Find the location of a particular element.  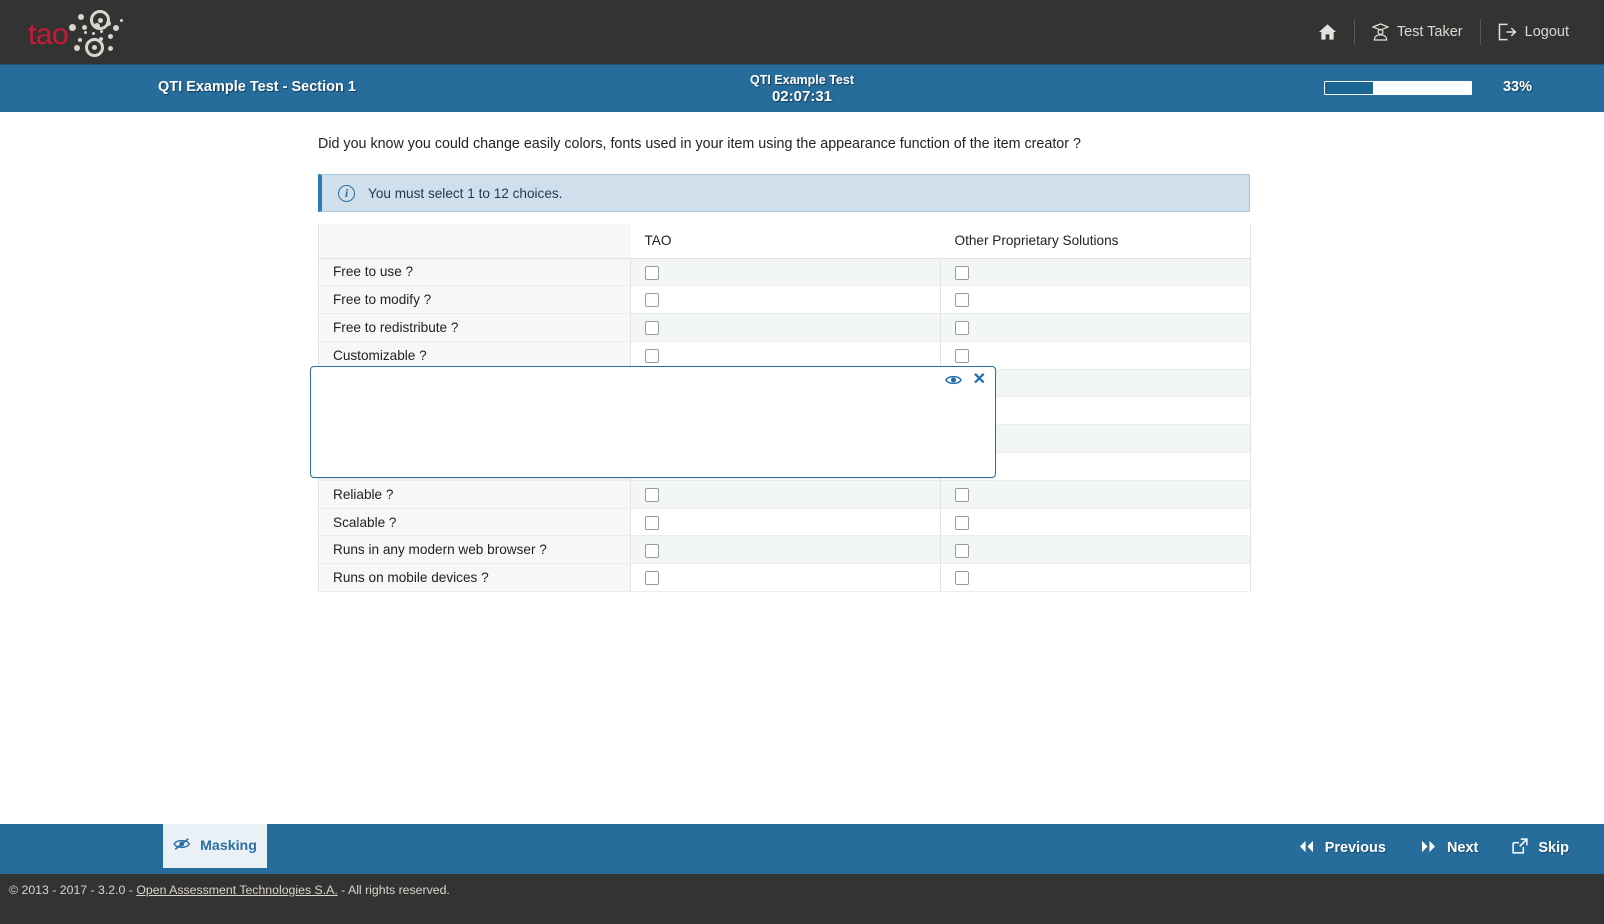

row-label: Reliable ? is located at coordinates (474, 494).